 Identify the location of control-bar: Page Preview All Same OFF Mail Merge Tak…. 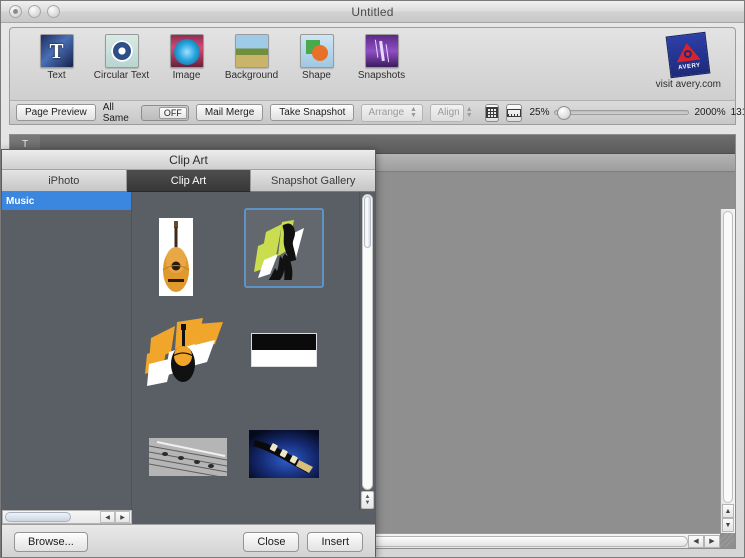
(376, 112).